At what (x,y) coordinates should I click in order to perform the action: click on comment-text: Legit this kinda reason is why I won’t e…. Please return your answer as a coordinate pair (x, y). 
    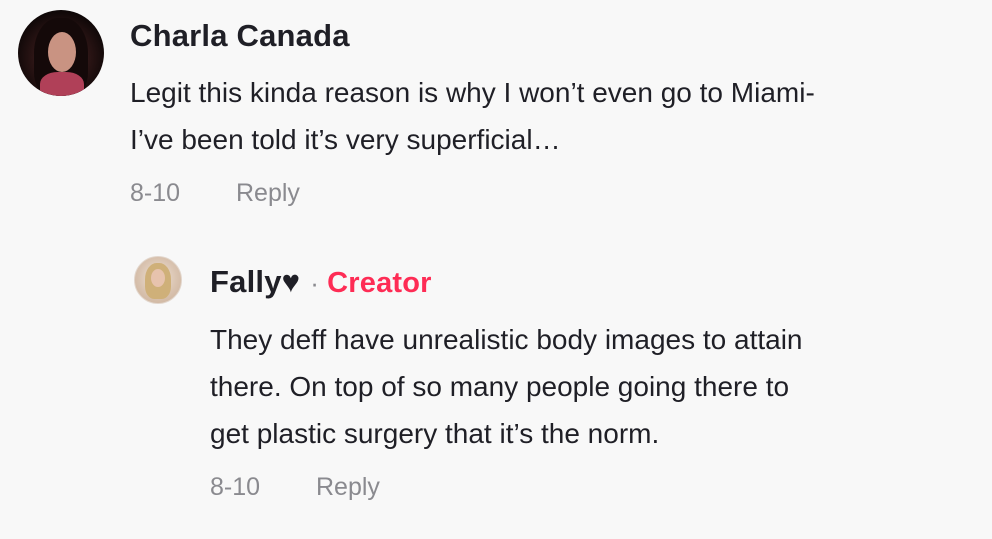
    Looking at the image, I should click on (472, 116).